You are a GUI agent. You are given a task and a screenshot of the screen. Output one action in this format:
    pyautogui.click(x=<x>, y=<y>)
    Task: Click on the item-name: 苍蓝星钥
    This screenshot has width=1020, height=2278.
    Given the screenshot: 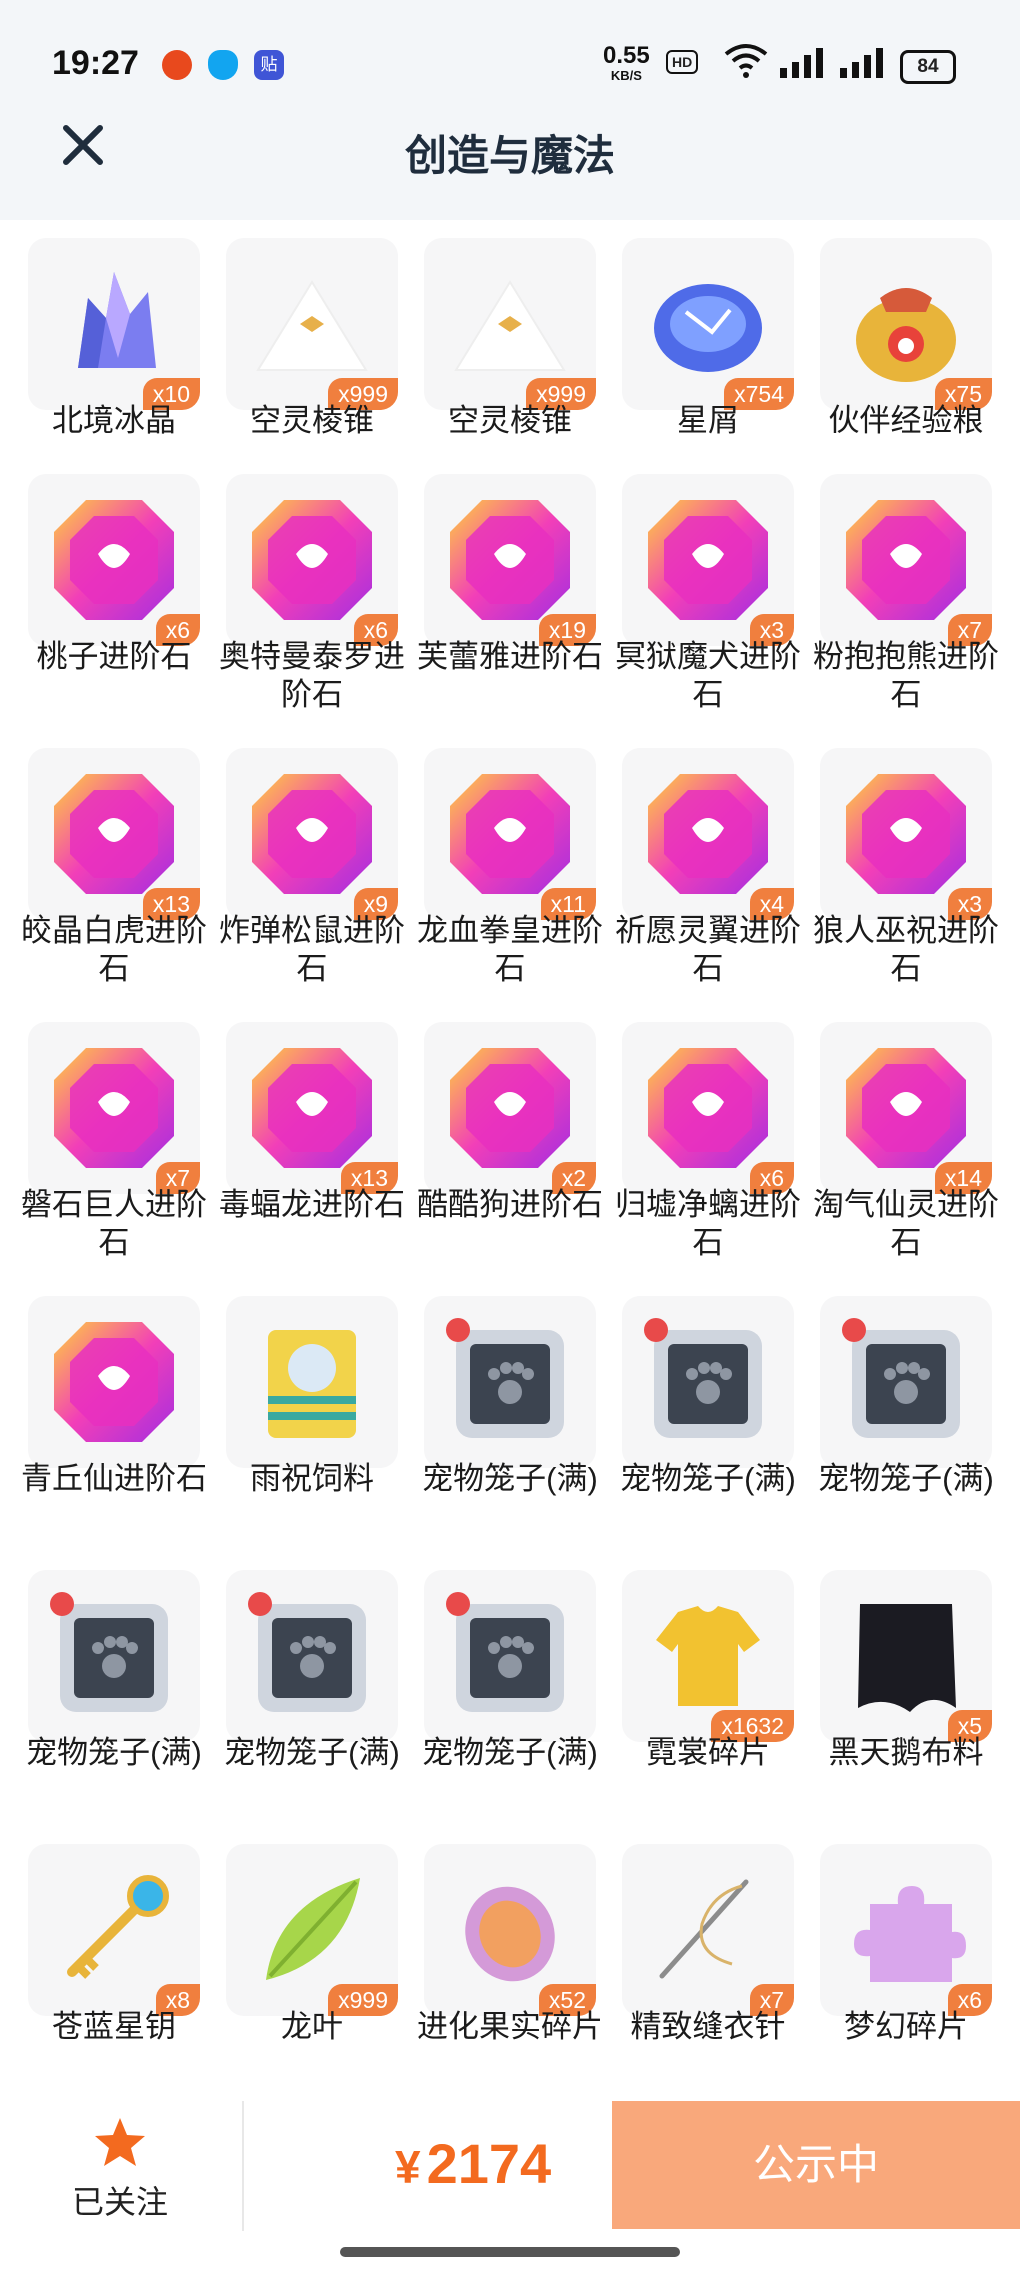 What is the action you would take?
    pyautogui.click(x=114, y=2026)
    